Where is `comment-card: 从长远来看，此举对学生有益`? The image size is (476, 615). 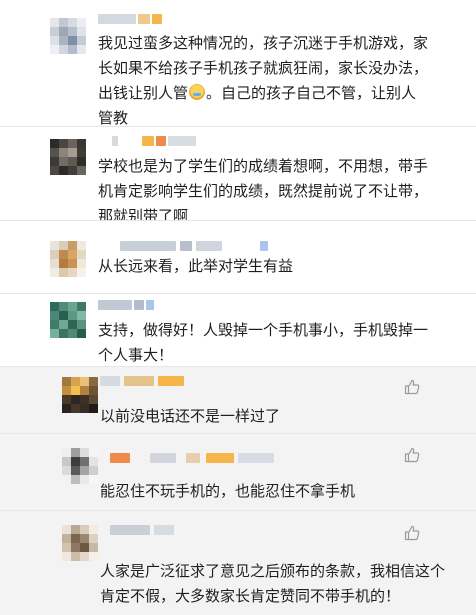
comment-card: 从长远来看，此举对学生有益 is located at coordinates (238, 257).